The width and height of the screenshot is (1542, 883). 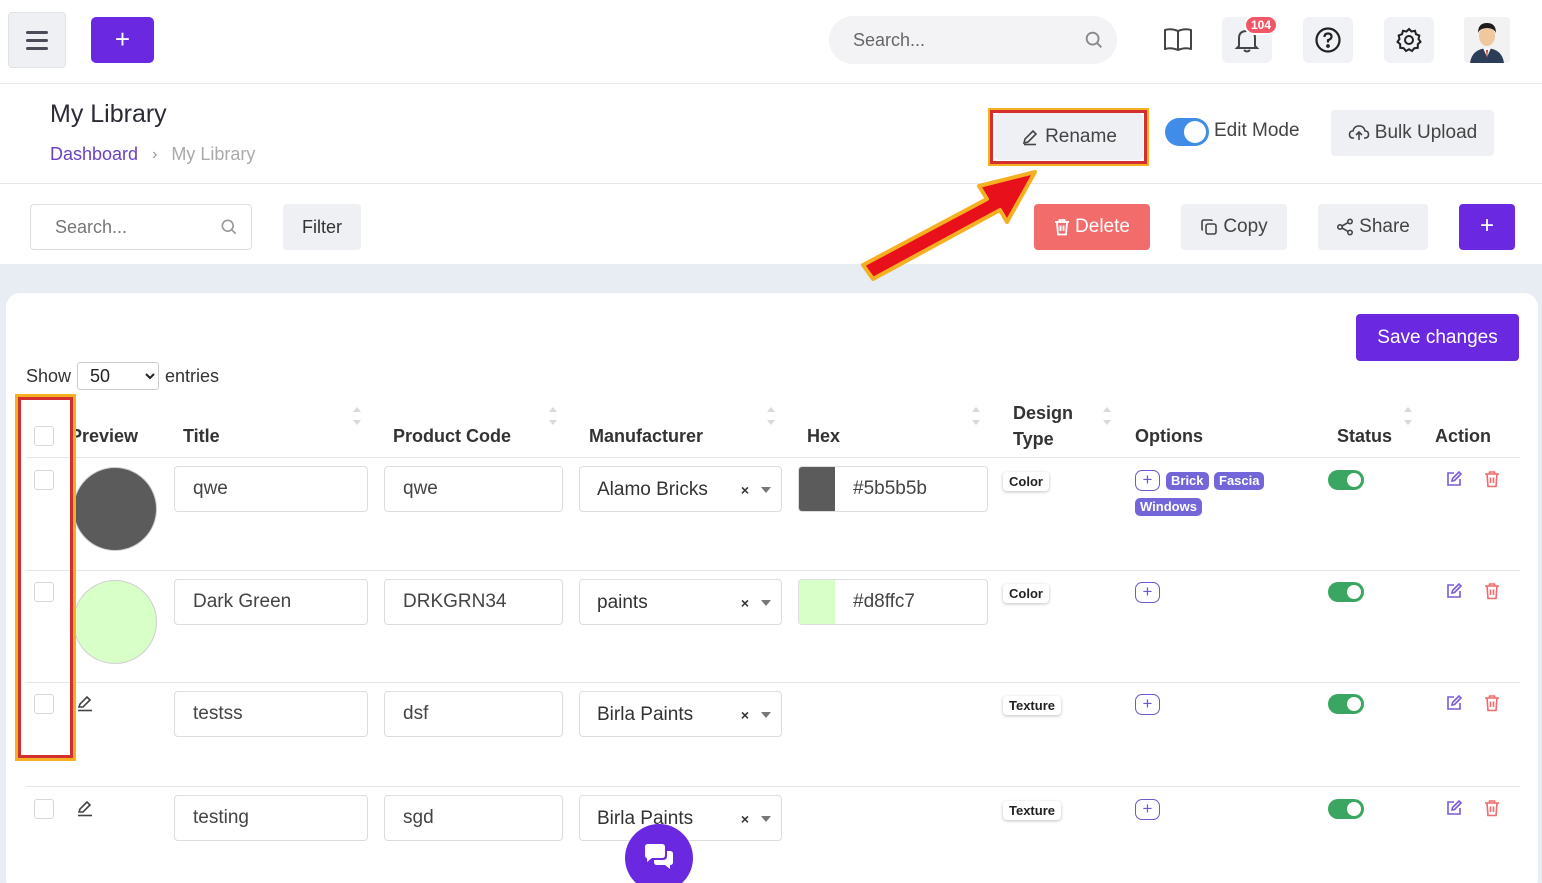 I want to click on gear-icon, so click(x=1409, y=40).